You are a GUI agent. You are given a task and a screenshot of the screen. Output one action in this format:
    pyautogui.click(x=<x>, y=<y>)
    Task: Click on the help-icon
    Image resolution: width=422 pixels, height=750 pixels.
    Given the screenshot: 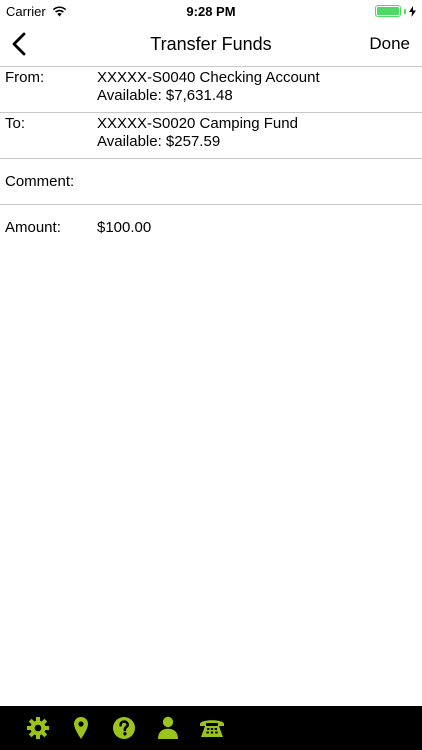 What is the action you would take?
    pyautogui.click(x=124, y=728)
    